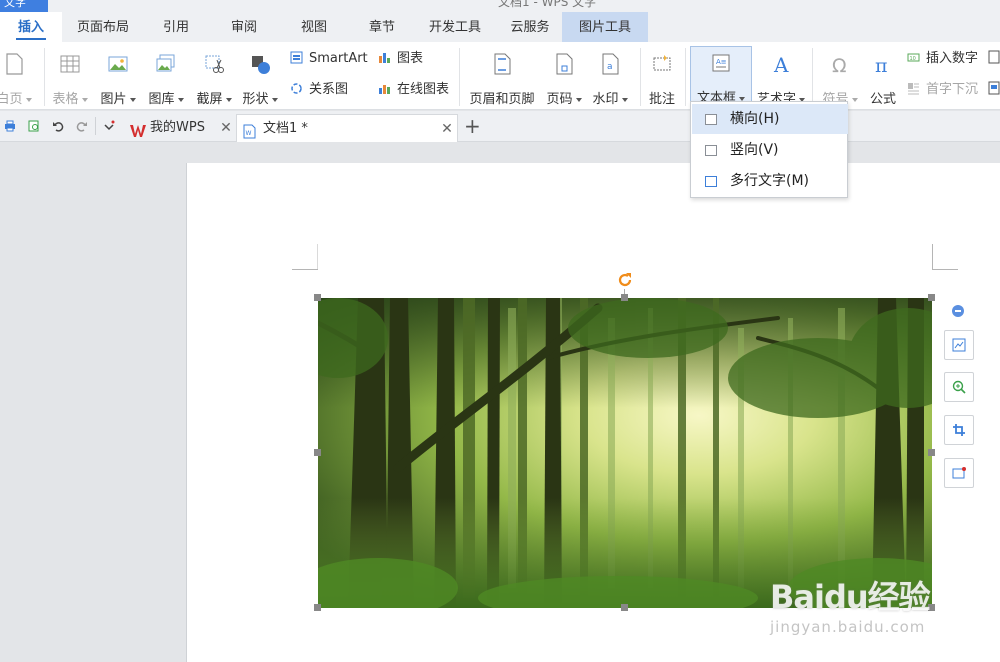 The width and height of the screenshot is (1000, 662). Describe the element at coordinates (260, 77) in the screenshot. I see `shapes-button: 形状` at that location.